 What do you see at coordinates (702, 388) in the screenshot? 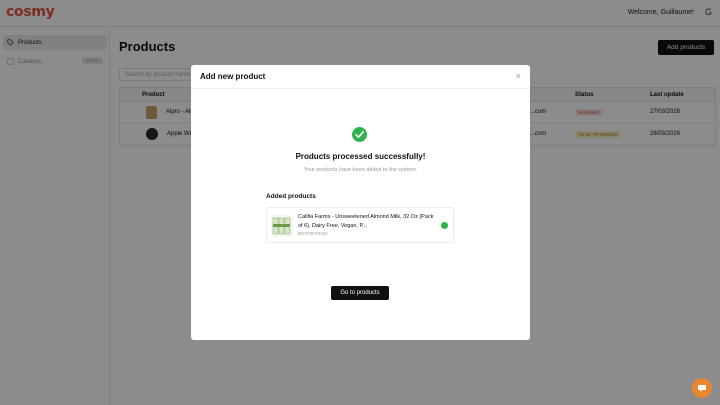
I see `chat-icon` at bounding box center [702, 388].